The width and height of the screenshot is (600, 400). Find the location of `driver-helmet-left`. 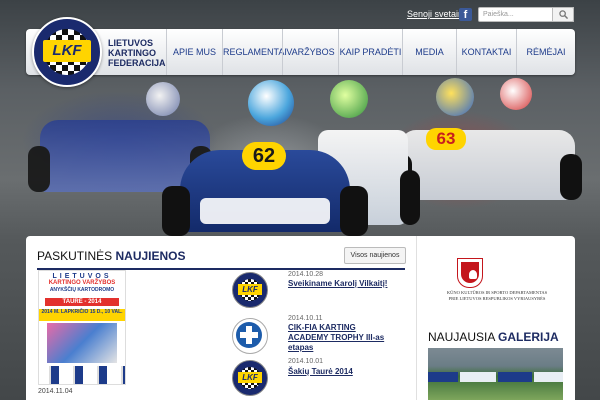

driver-helmet-left is located at coordinates (163, 99).